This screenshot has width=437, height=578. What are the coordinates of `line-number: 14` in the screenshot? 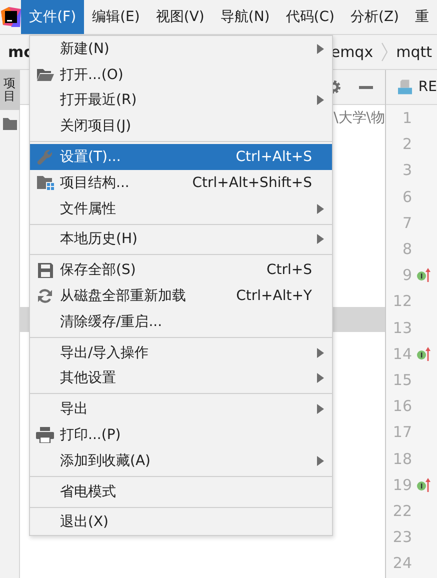 It's located at (402, 353).